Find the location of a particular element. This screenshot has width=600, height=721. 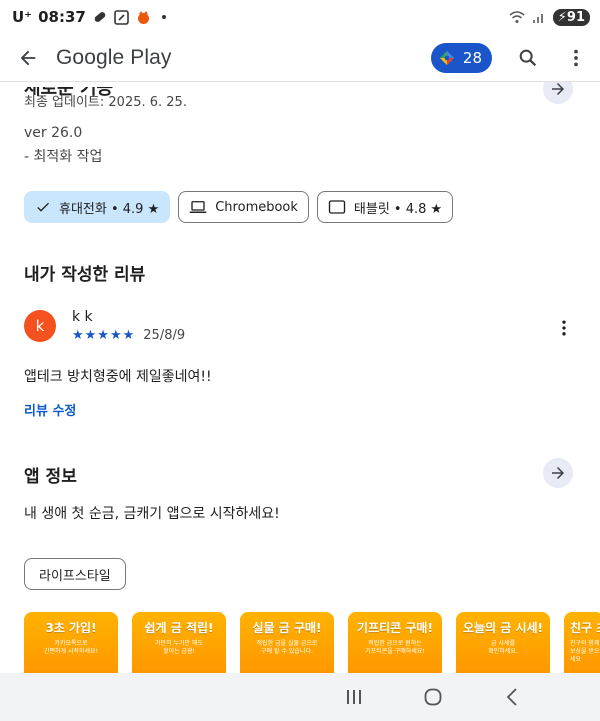

screenshot-title: 친구 초대! is located at coordinates (585, 628).